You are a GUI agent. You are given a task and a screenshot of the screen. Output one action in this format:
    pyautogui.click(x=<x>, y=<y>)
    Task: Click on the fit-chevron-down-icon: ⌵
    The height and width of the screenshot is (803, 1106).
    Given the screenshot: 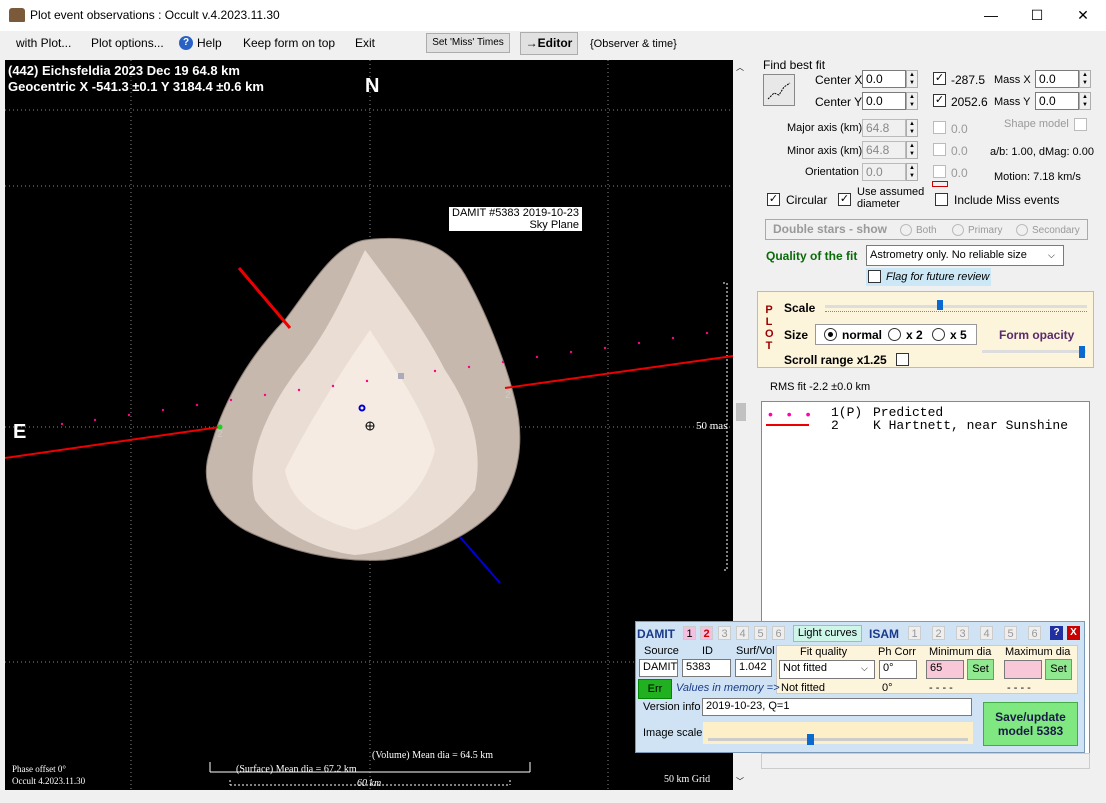 What is the action you would take?
    pyautogui.click(x=864, y=668)
    